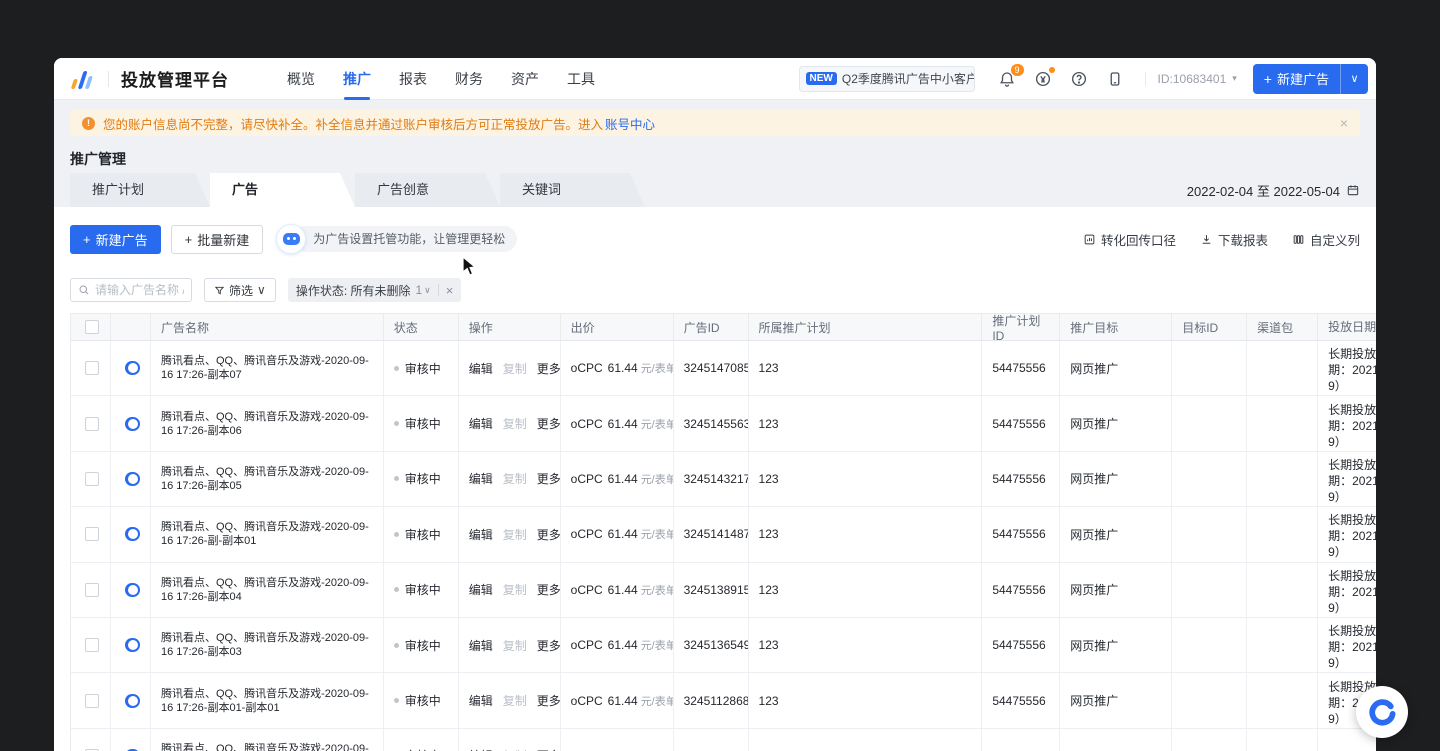  I want to click on ad-name: 腾讯看点、QQ、腾讯音乐及游戏-2020-09-16 17:26-副本06, so click(267, 424).